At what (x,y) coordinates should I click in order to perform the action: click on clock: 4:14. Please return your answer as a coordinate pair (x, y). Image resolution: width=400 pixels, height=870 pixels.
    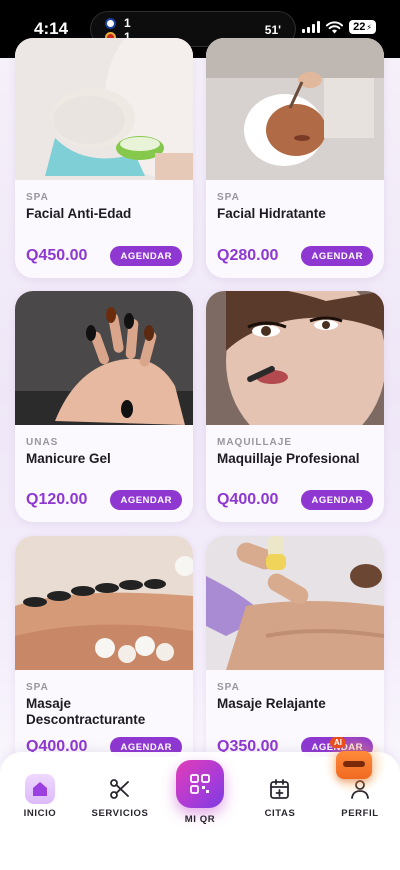
    Looking at the image, I should click on (51, 28).